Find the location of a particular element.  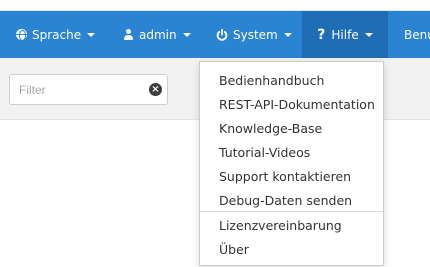

filter-field: × is located at coordinates (88, 89).